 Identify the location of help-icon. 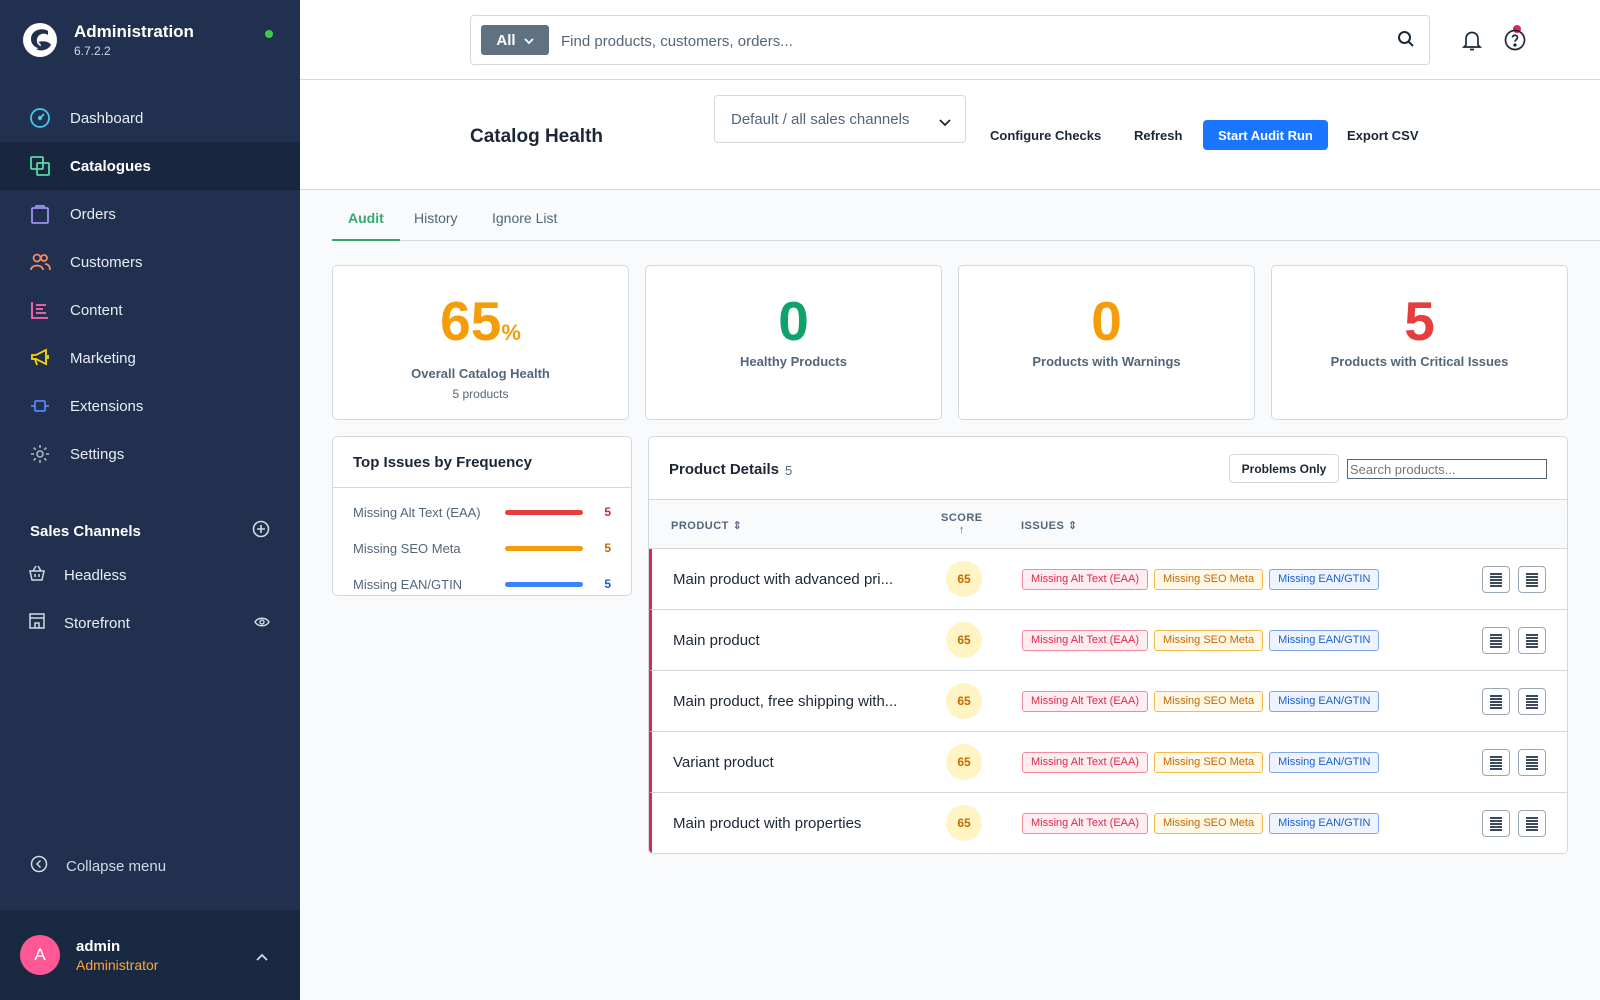
(1515, 42).